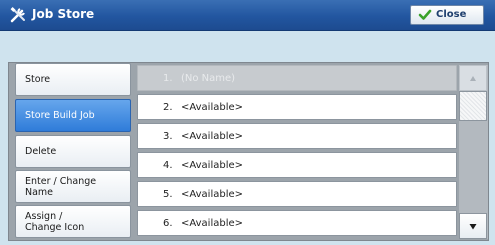 The image size is (495, 245). I want to click on scroll-down-arrow-icon, so click(473, 227).